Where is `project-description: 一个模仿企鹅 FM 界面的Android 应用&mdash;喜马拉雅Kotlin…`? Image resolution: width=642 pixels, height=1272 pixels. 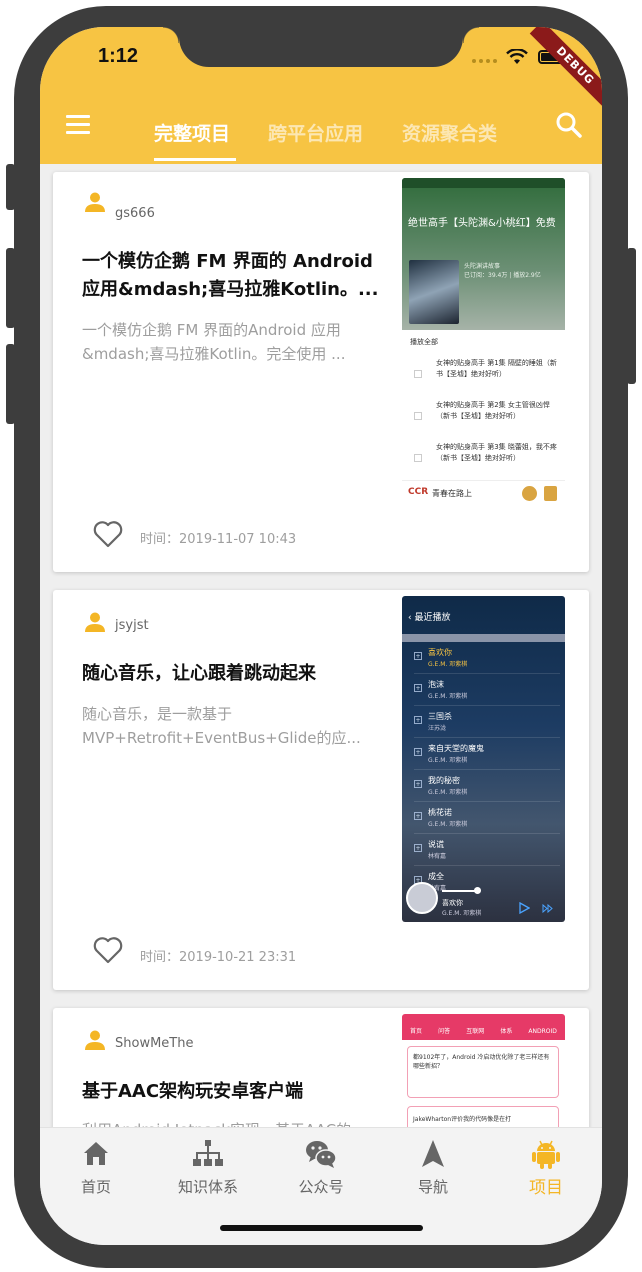
project-description: 一个模仿企鹅 FM 界面的Android 应用&mdash;喜马拉雅Kotlin… is located at coordinates (214, 342).